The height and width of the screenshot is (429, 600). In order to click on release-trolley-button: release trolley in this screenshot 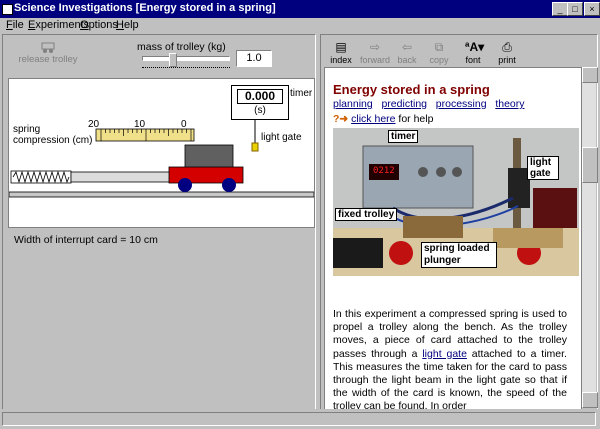, I will do `click(48, 52)`.